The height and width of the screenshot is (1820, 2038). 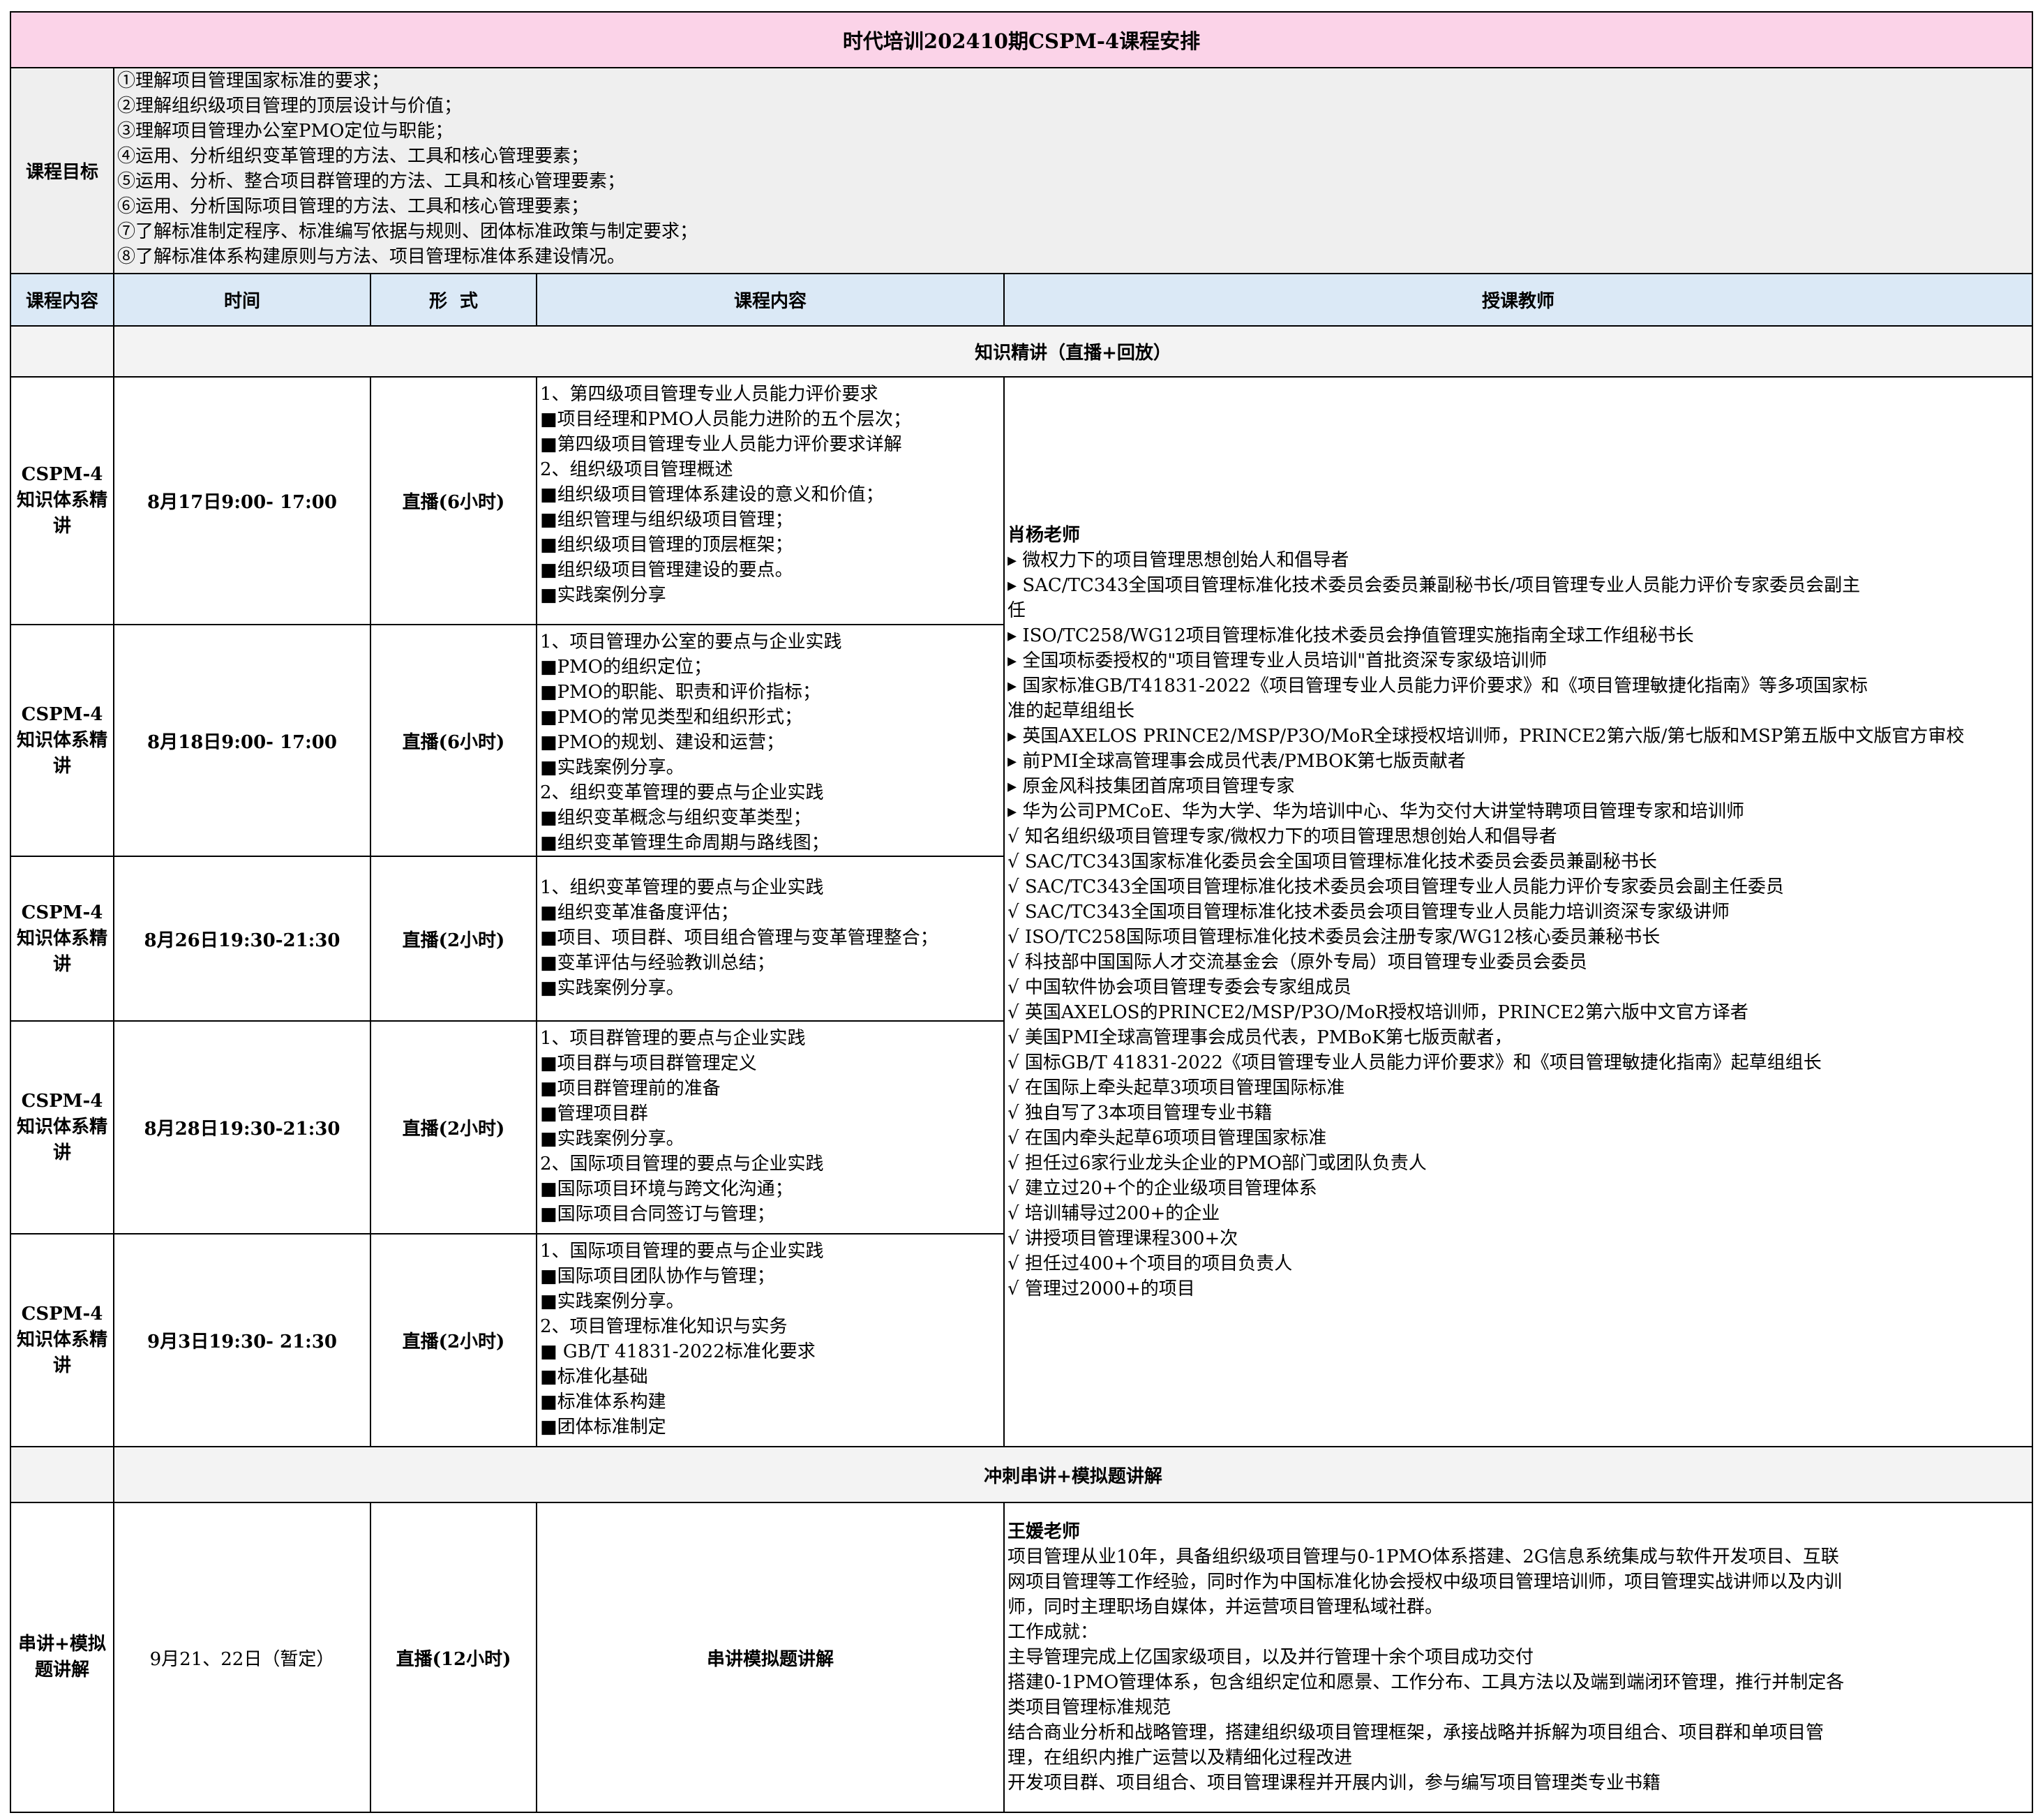 I want to click on content-line: ■PMO的常见类型和组织形式；, so click(x=671, y=717).